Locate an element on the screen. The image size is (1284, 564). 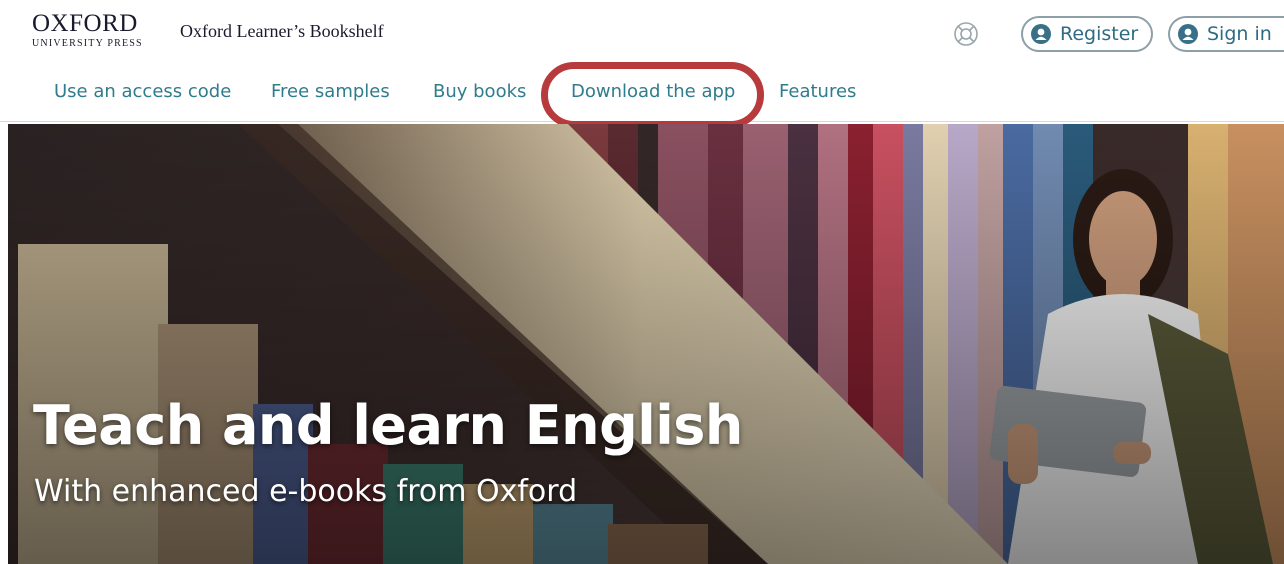
nav-use-access-code: Use an access code is located at coordinates (142, 91).